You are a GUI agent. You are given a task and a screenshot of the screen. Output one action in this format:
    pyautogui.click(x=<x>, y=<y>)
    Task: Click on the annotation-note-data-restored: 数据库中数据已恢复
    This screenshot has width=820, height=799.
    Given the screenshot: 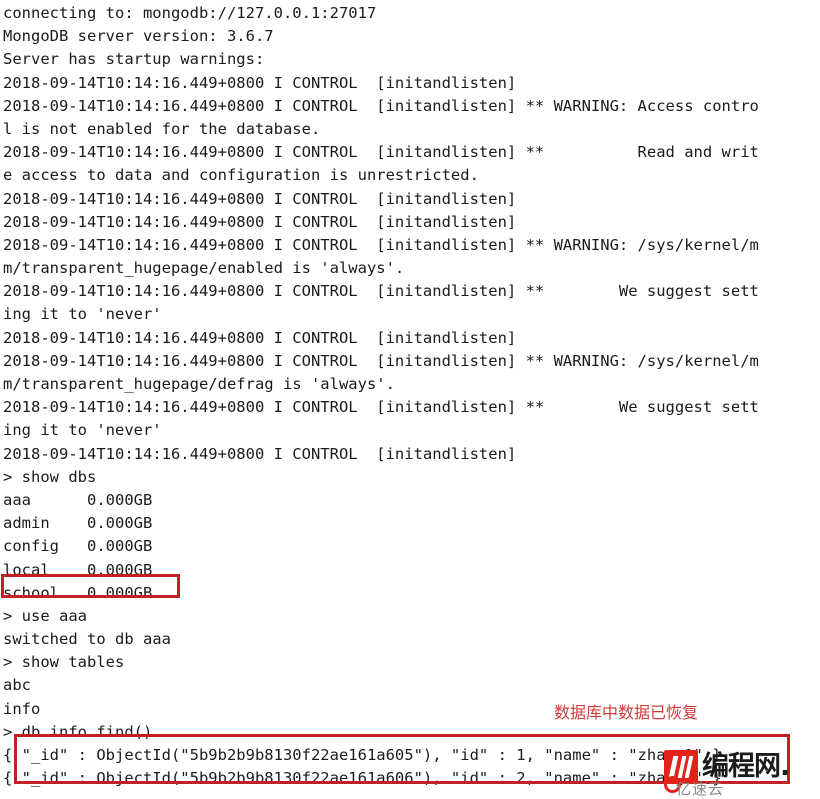 What is the action you would take?
    pyautogui.click(x=626, y=712)
    